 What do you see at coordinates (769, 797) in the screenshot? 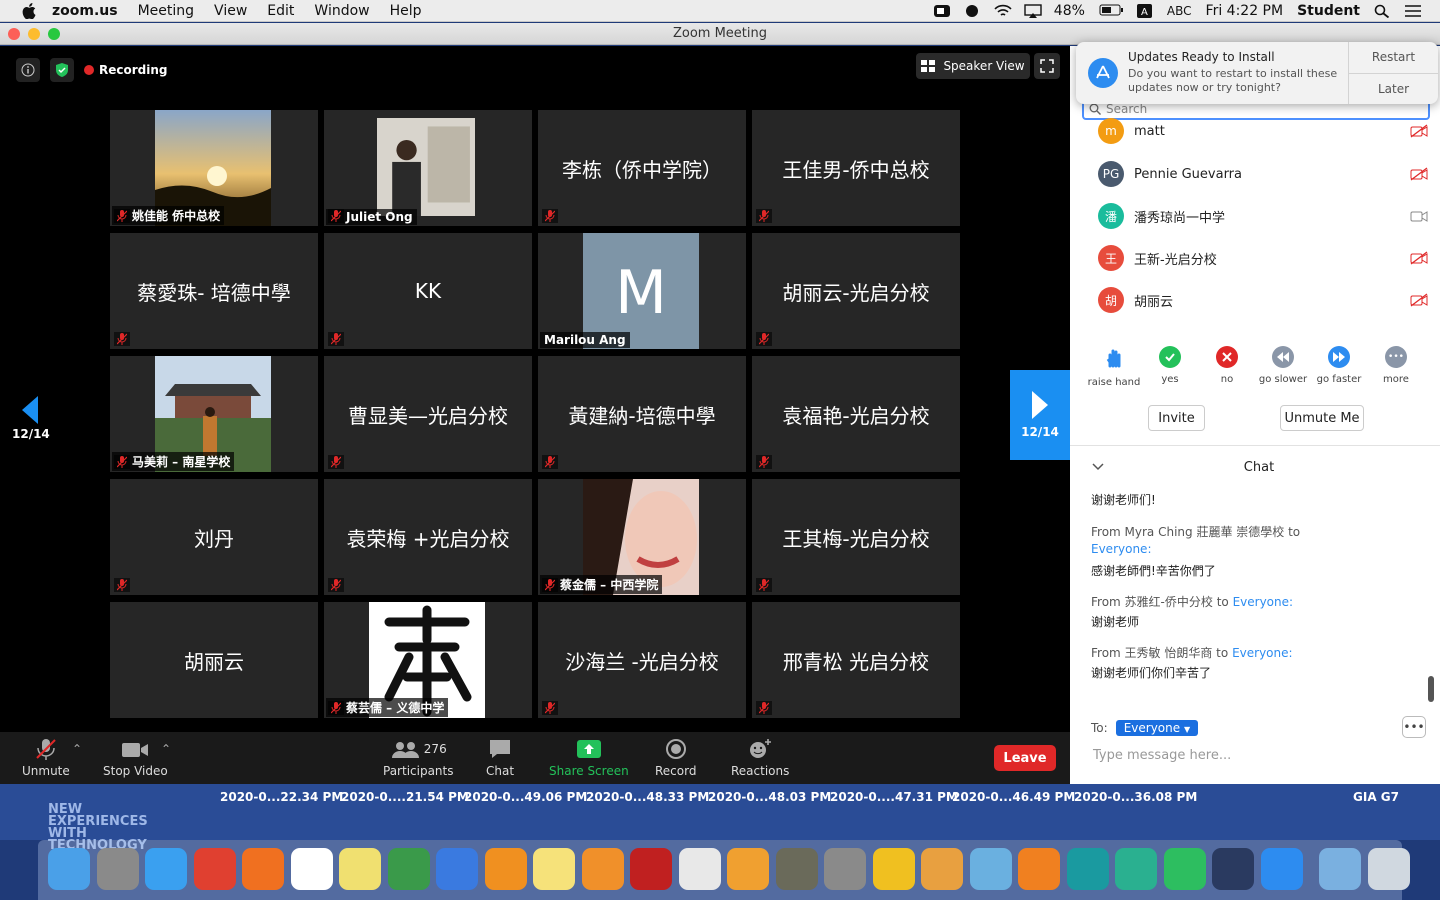
I see `desktop-file-label: 2020-0...48.03 PM` at bounding box center [769, 797].